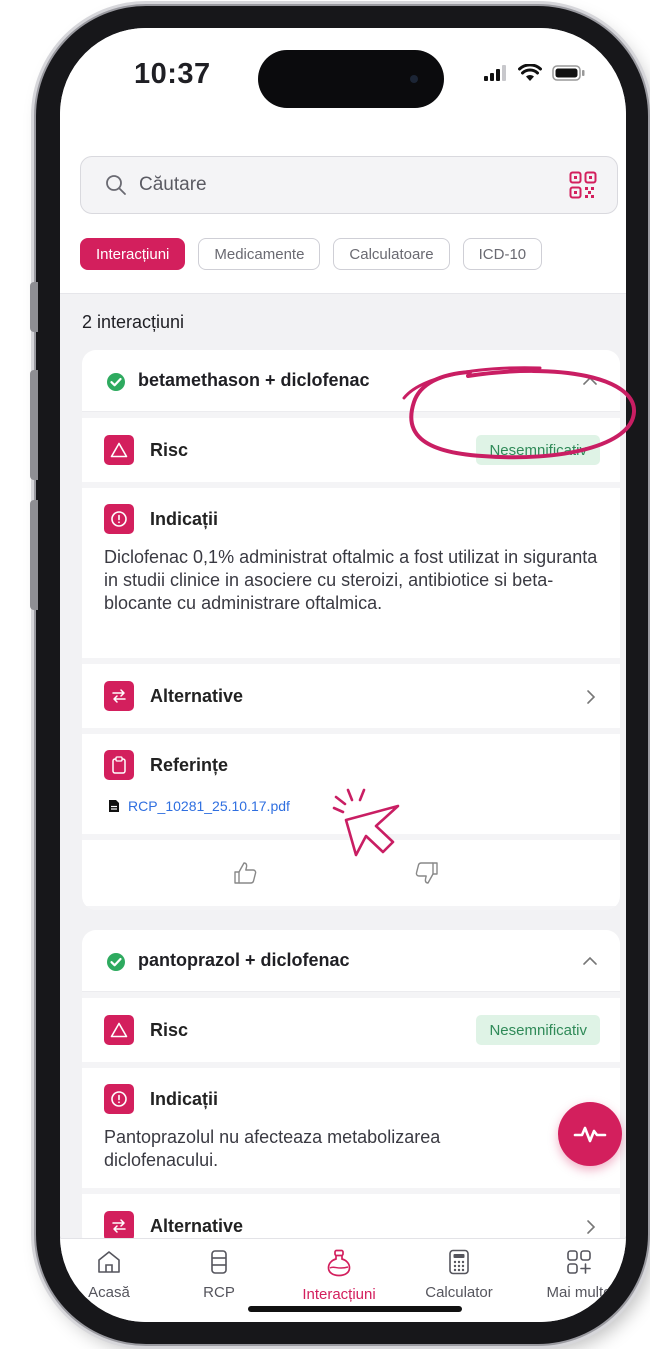 This screenshot has height=1349, width=650. I want to click on search-icon, so click(116, 185).